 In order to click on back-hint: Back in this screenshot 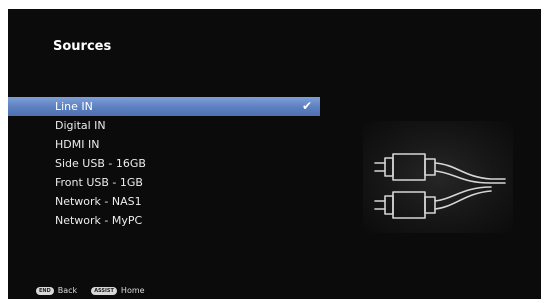, I will do `click(67, 290)`.